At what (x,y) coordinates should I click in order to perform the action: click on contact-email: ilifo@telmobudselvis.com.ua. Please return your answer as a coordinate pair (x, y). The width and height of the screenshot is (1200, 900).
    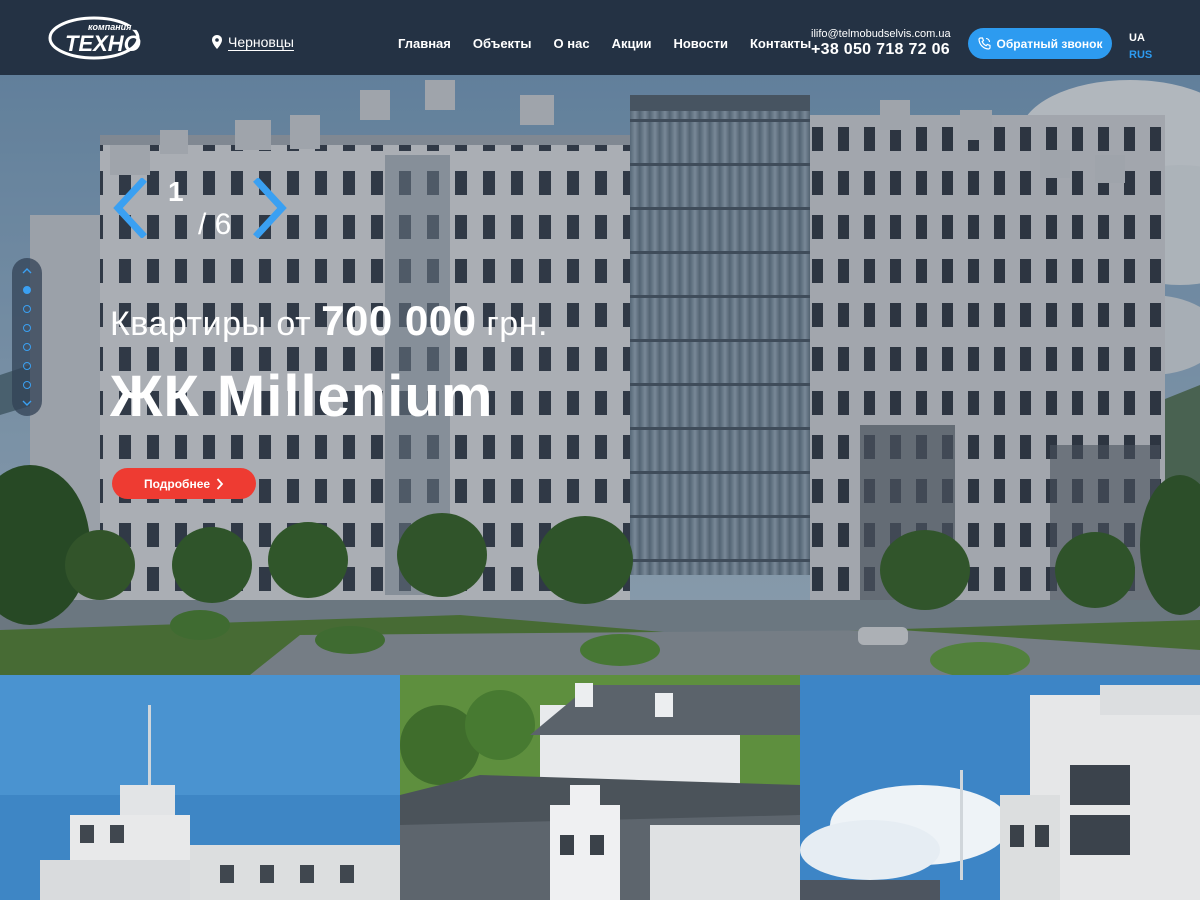
    Looking at the image, I should click on (881, 34).